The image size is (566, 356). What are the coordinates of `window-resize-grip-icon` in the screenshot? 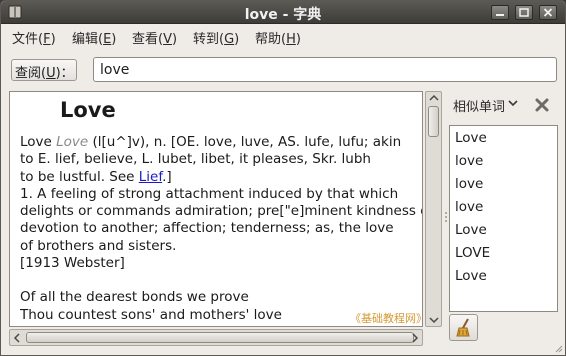 It's located at (558, 348).